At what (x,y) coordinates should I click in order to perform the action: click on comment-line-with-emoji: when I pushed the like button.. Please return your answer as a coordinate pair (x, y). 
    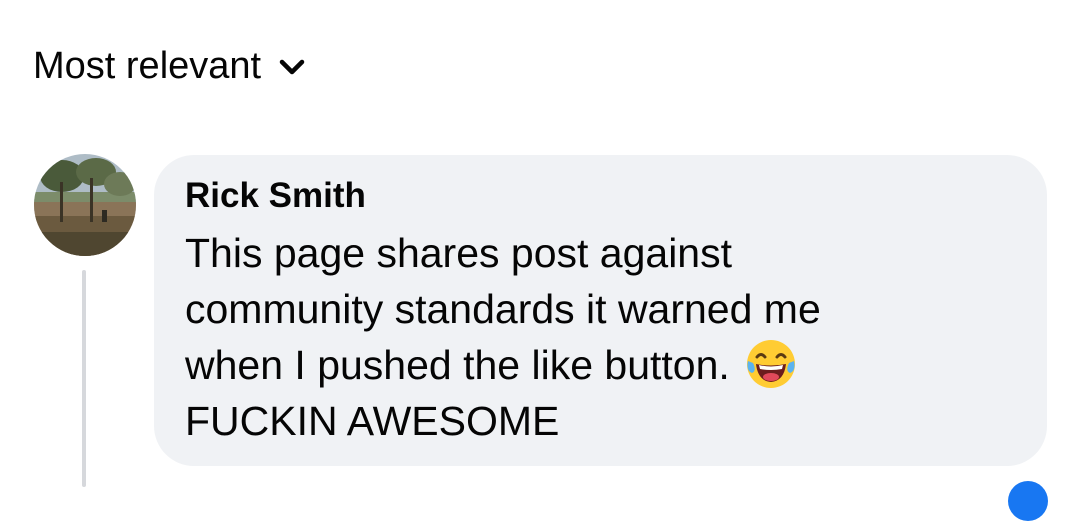
    Looking at the image, I should click on (601, 365).